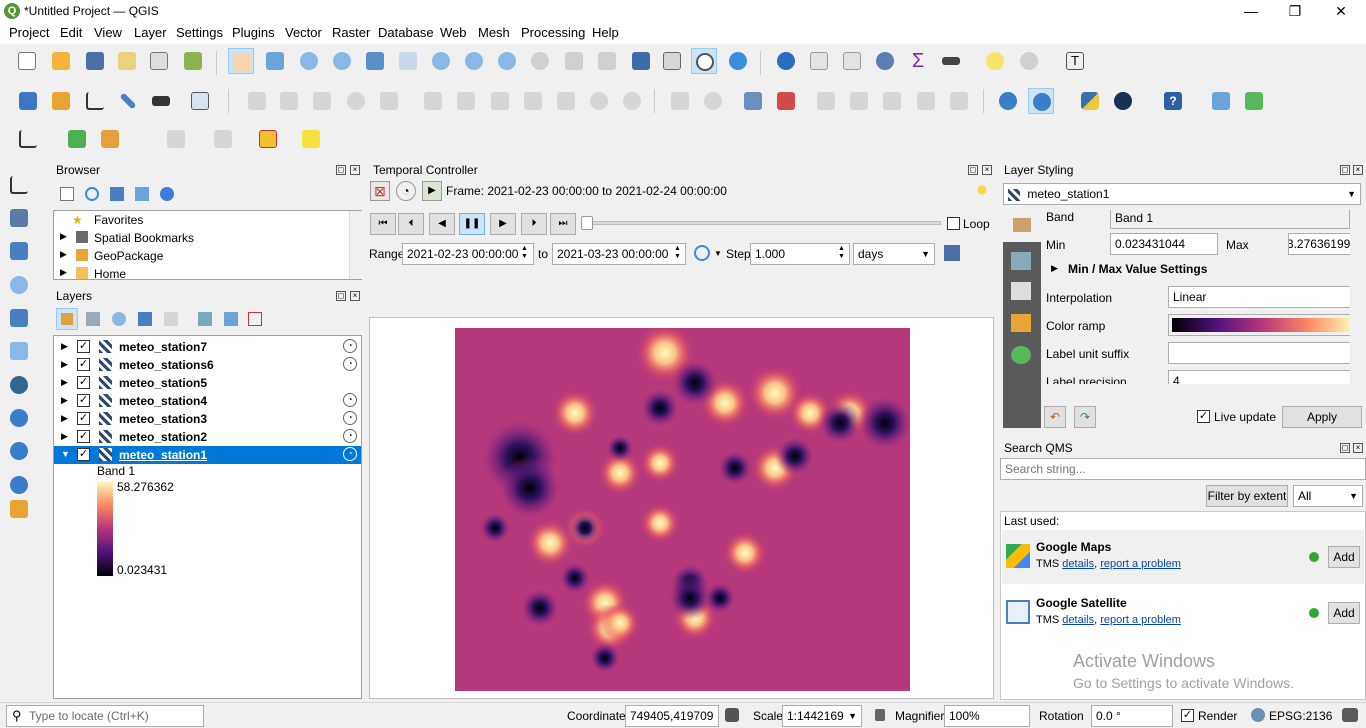 Image resolution: width=1366 pixels, height=728 pixels. I want to click on new-project-button, so click(27, 61).